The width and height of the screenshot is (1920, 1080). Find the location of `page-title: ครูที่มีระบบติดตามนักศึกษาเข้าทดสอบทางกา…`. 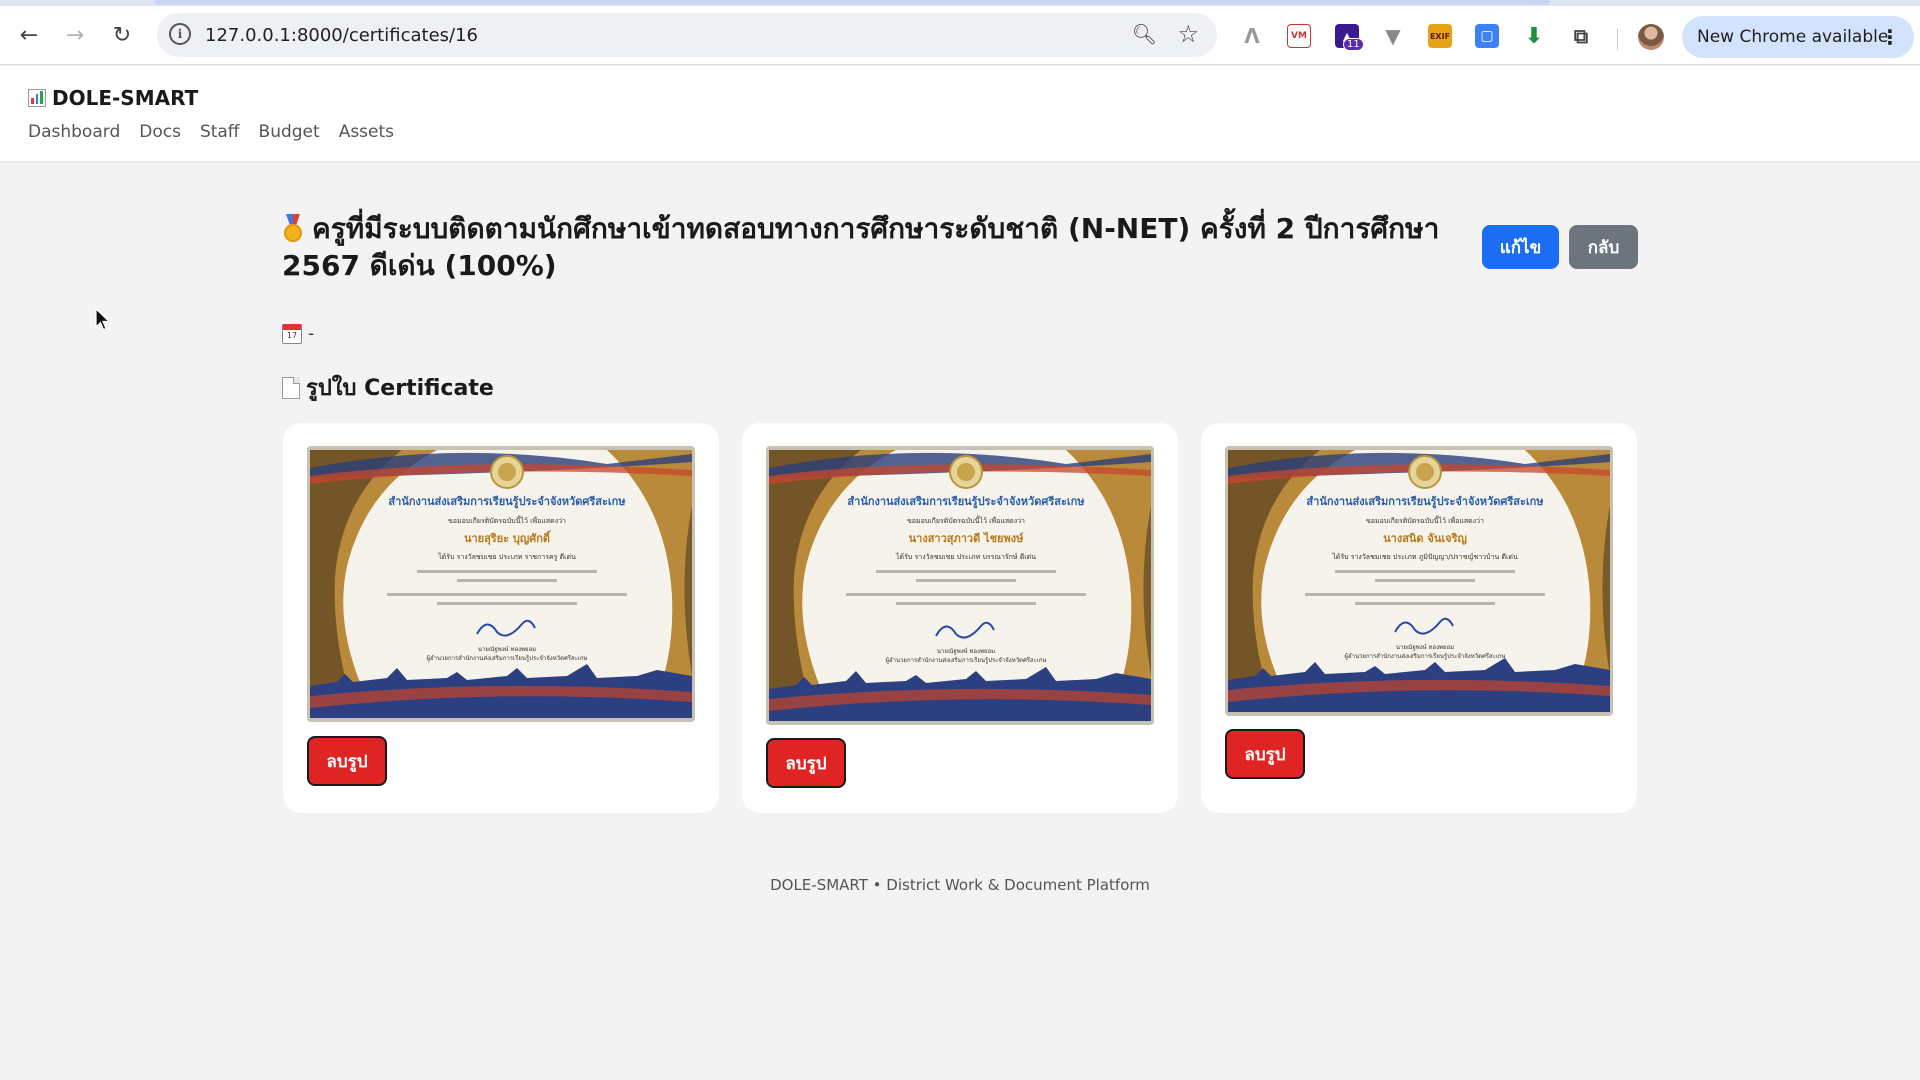

page-title: ครูที่มีระบบติดตามนักศึกษาเข้าทดสอบทางกา… is located at coordinates (872, 247).